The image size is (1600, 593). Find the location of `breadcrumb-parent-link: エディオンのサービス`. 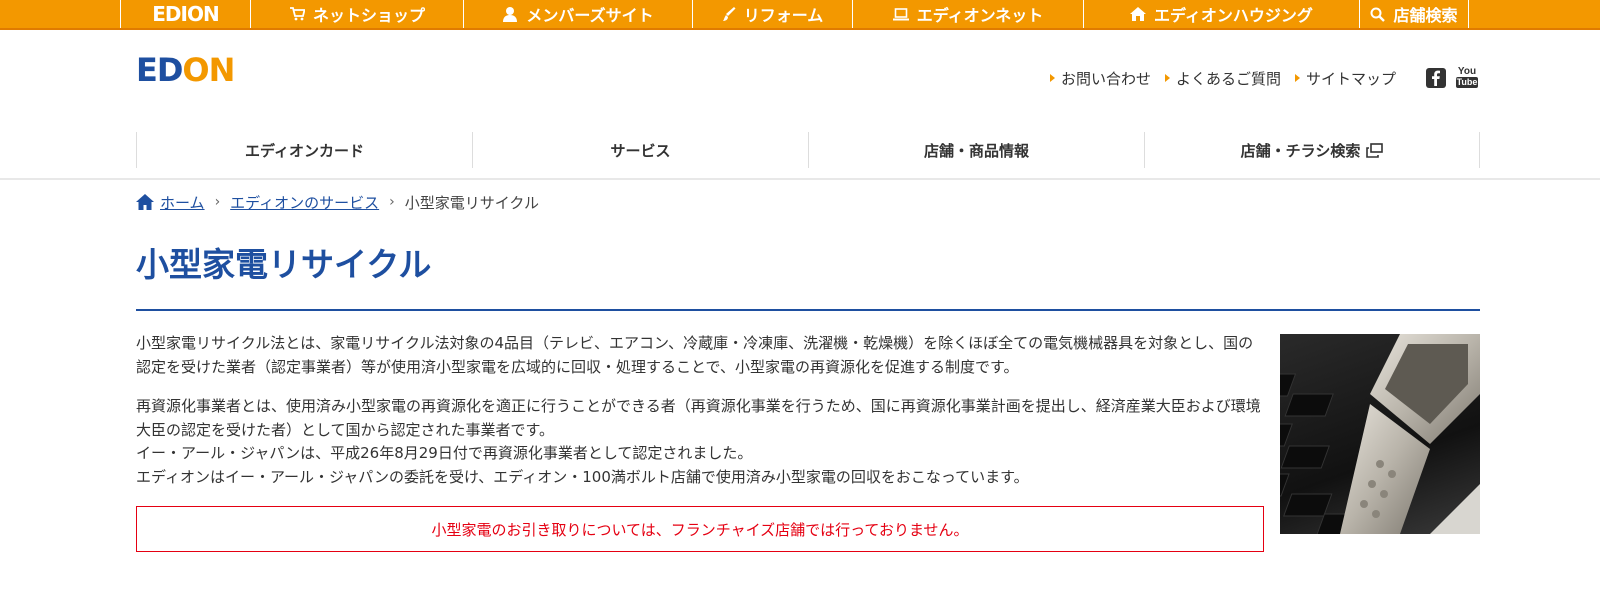

breadcrumb-parent-link: エディオンのサービス is located at coordinates (304, 202).